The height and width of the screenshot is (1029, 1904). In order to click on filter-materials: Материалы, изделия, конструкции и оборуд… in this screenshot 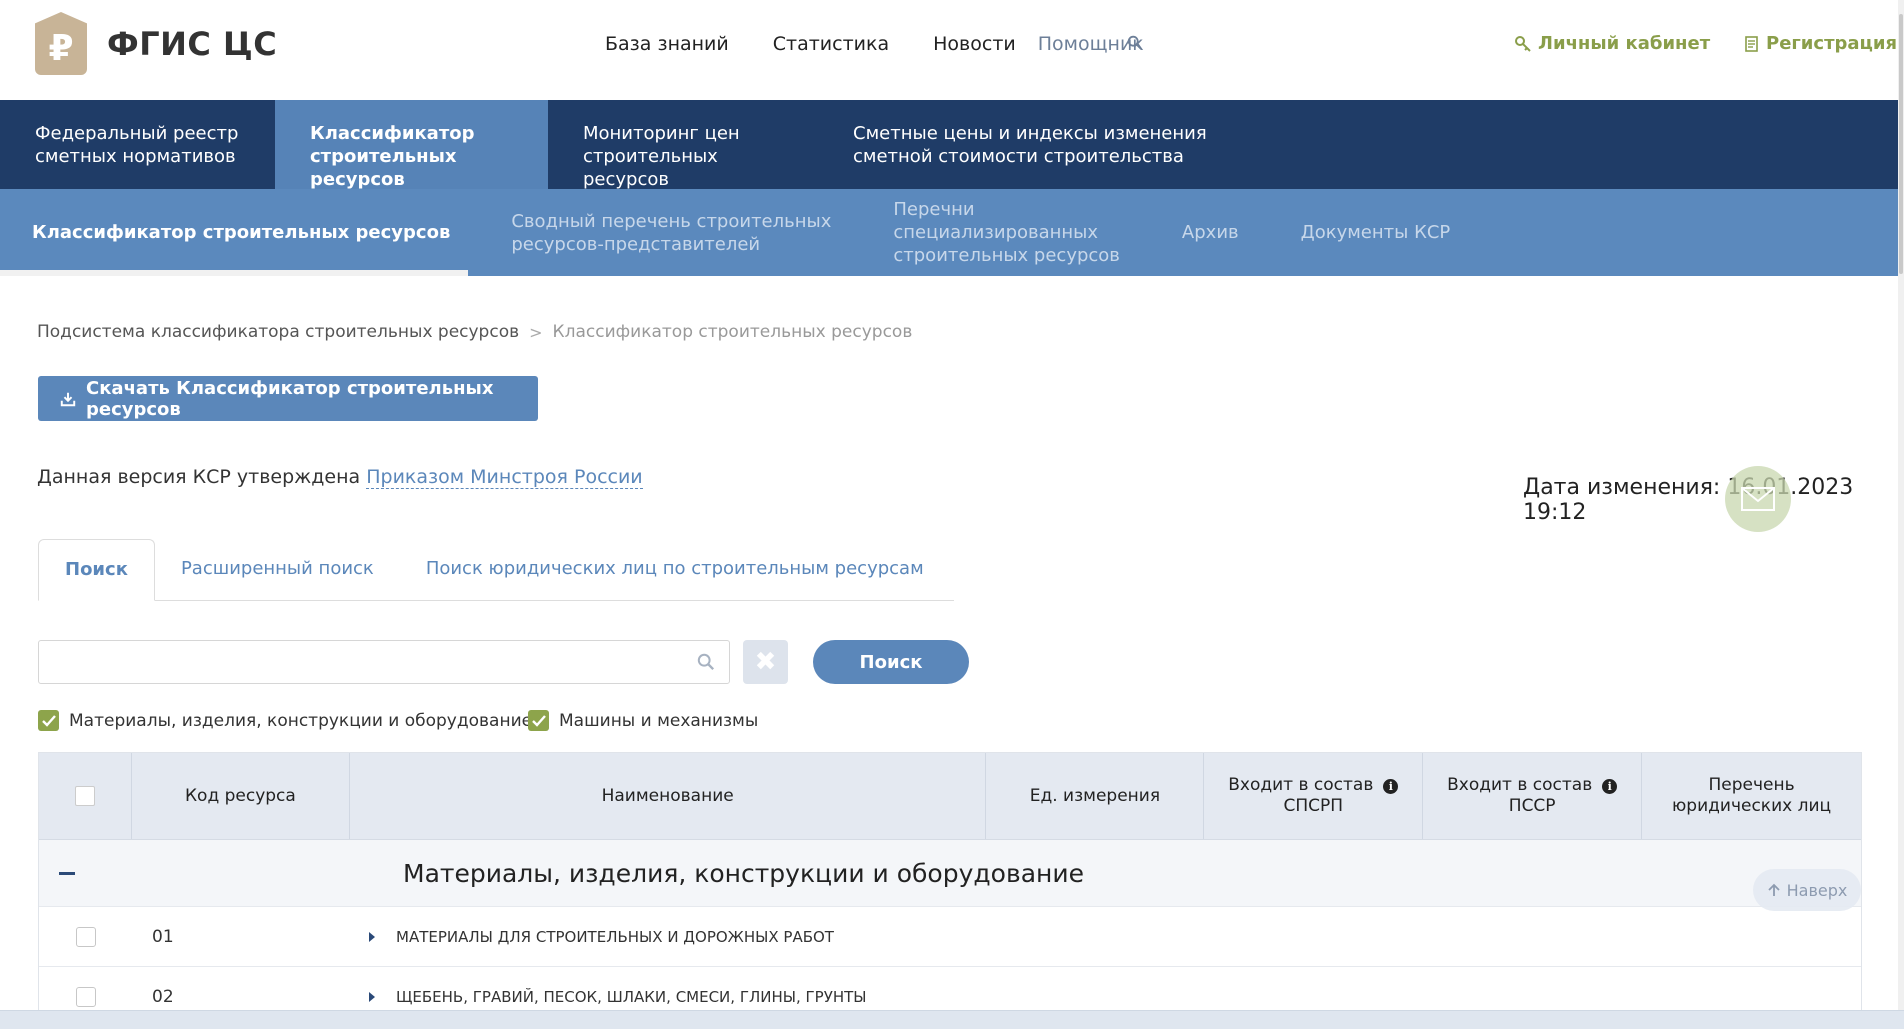, I will do `click(285, 720)`.